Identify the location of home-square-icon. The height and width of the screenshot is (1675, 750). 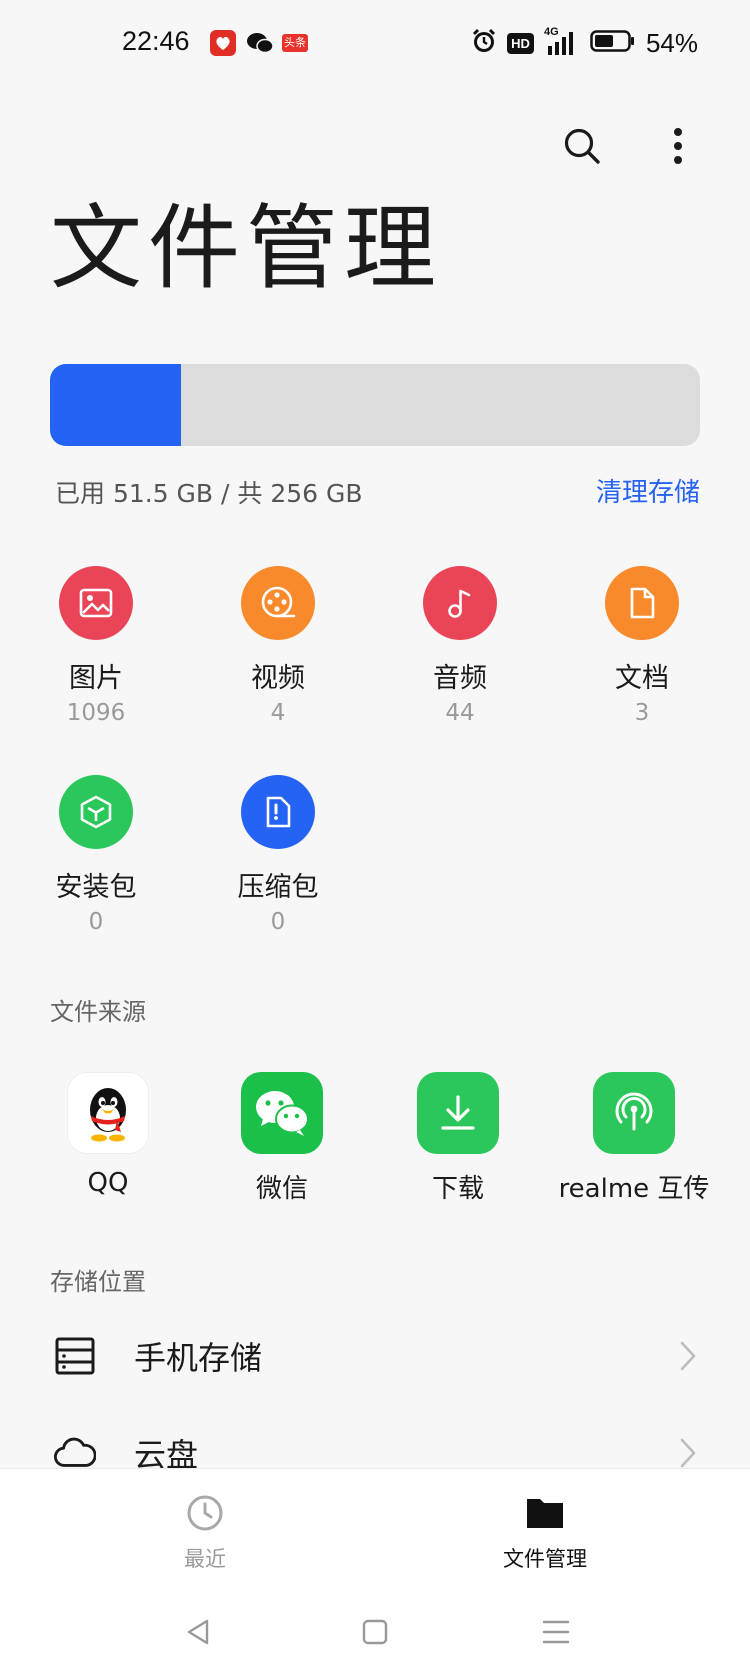
(375, 1632).